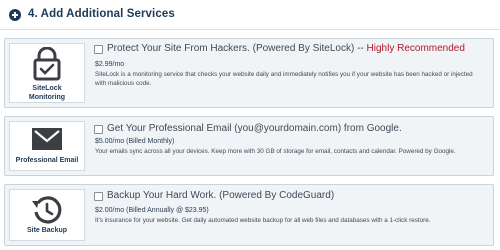 This screenshot has height=250, width=500. I want to click on divider, so click(250, 29).